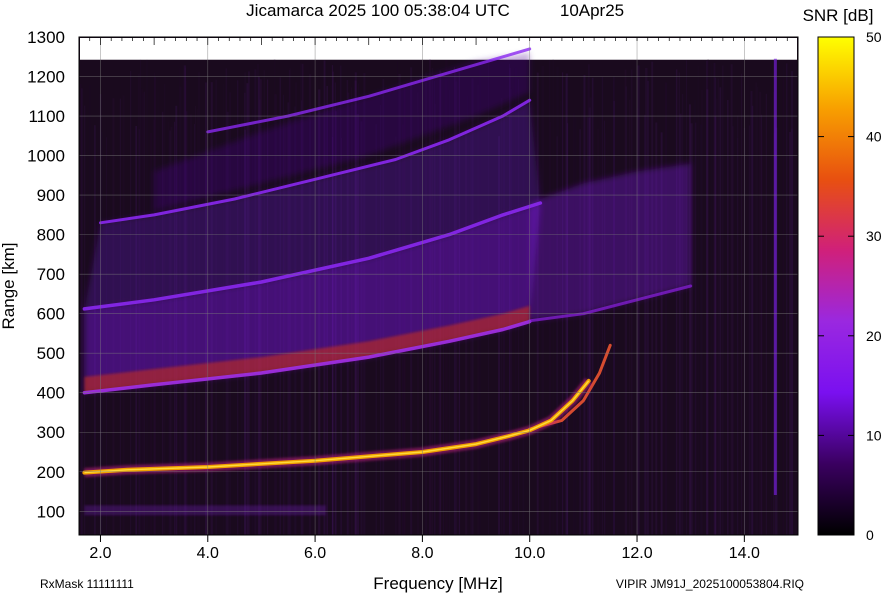 This screenshot has height=595, width=884. Describe the element at coordinates (775, 276) in the screenshot. I see `interference-line` at that location.